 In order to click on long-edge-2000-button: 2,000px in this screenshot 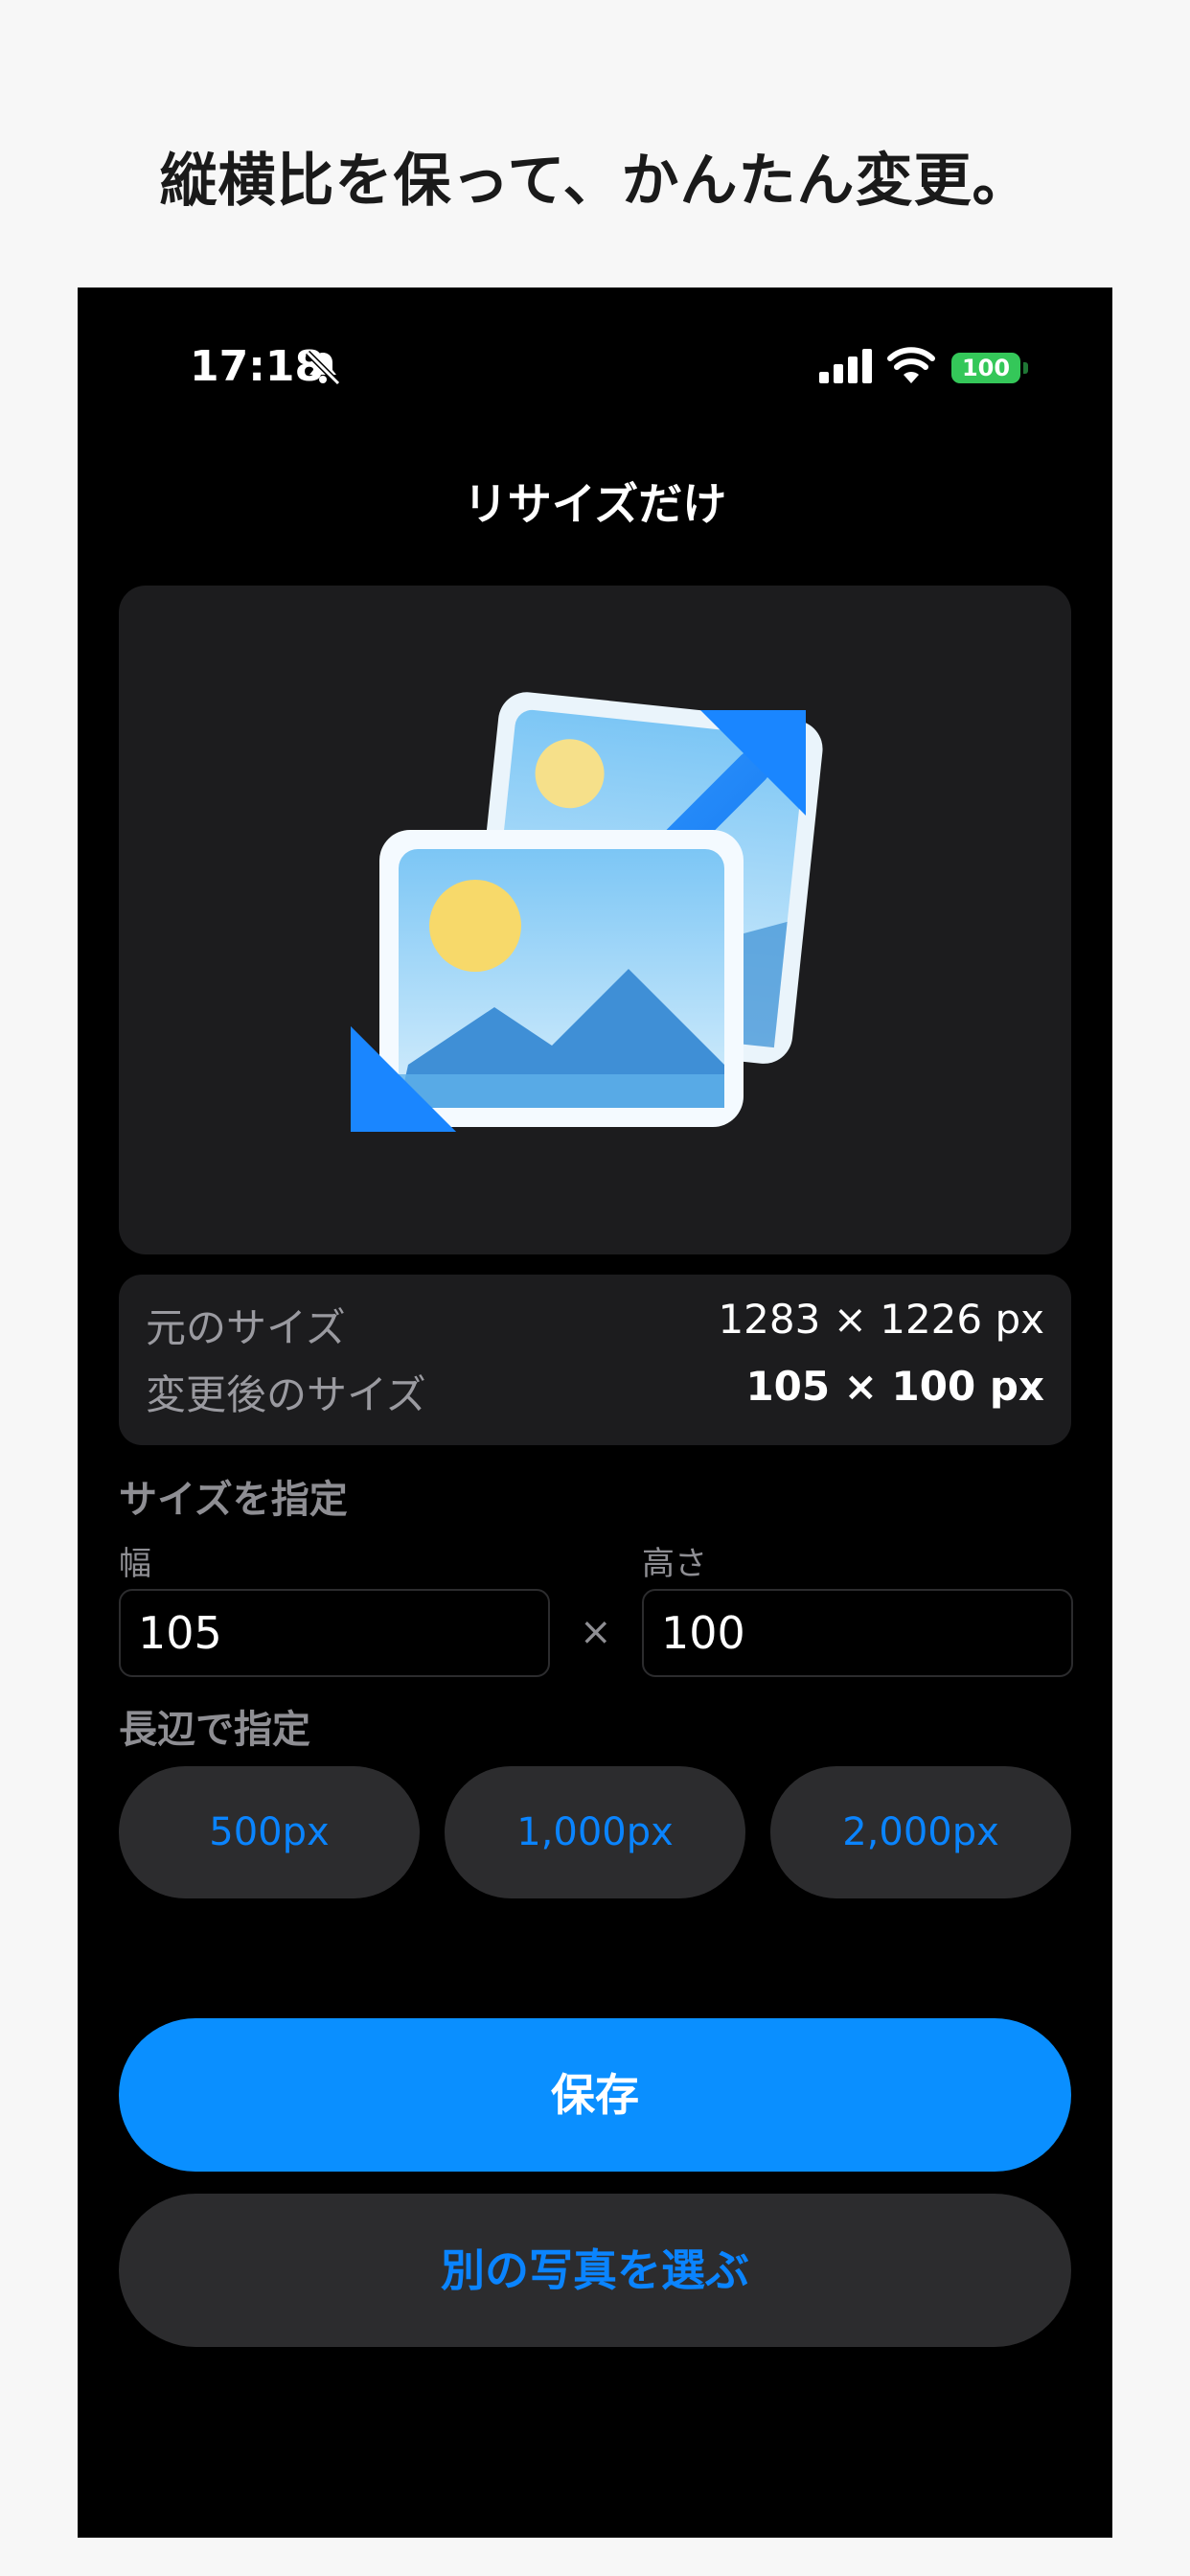, I will do `click(921, 1832)`.